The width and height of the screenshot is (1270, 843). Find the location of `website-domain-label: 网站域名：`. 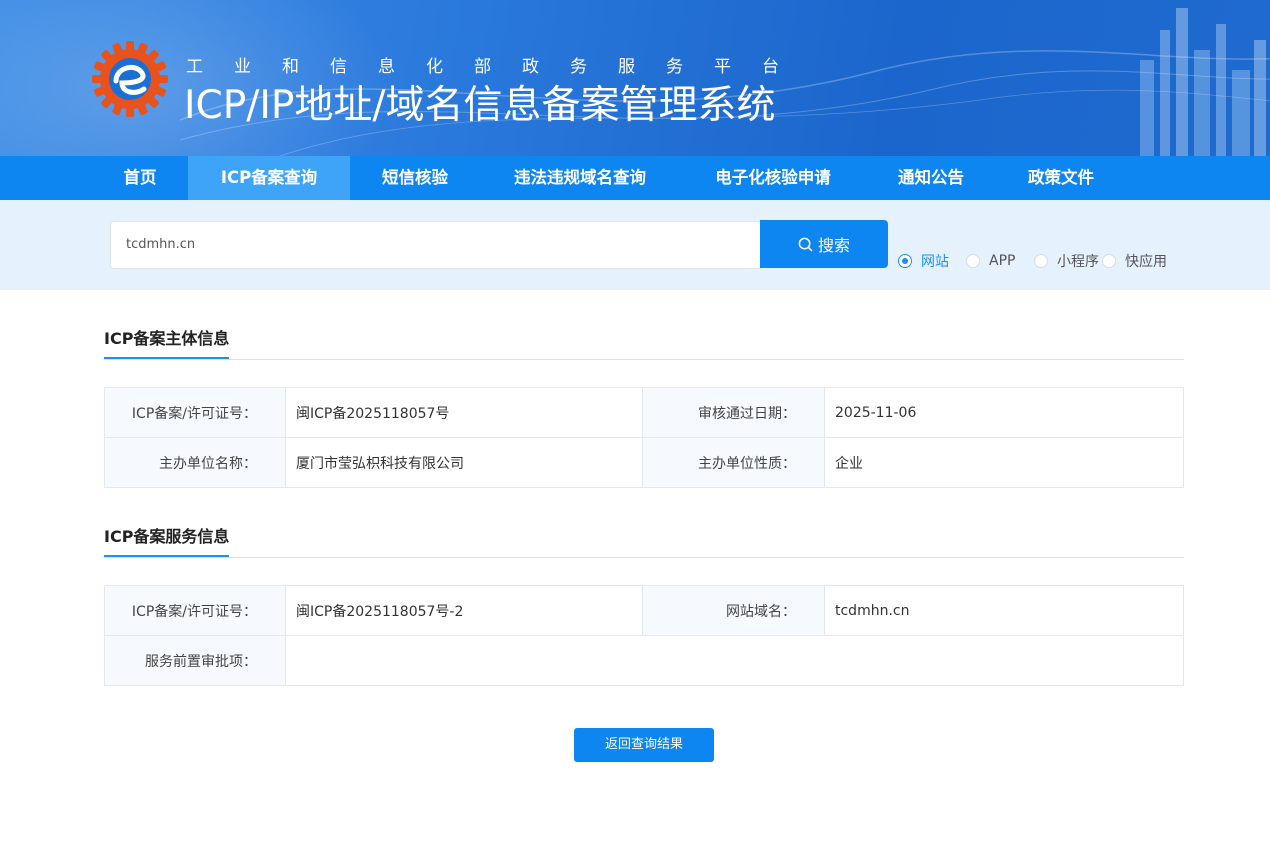

website-domain-label: 网站域名： is located at coordinates (733, 610).